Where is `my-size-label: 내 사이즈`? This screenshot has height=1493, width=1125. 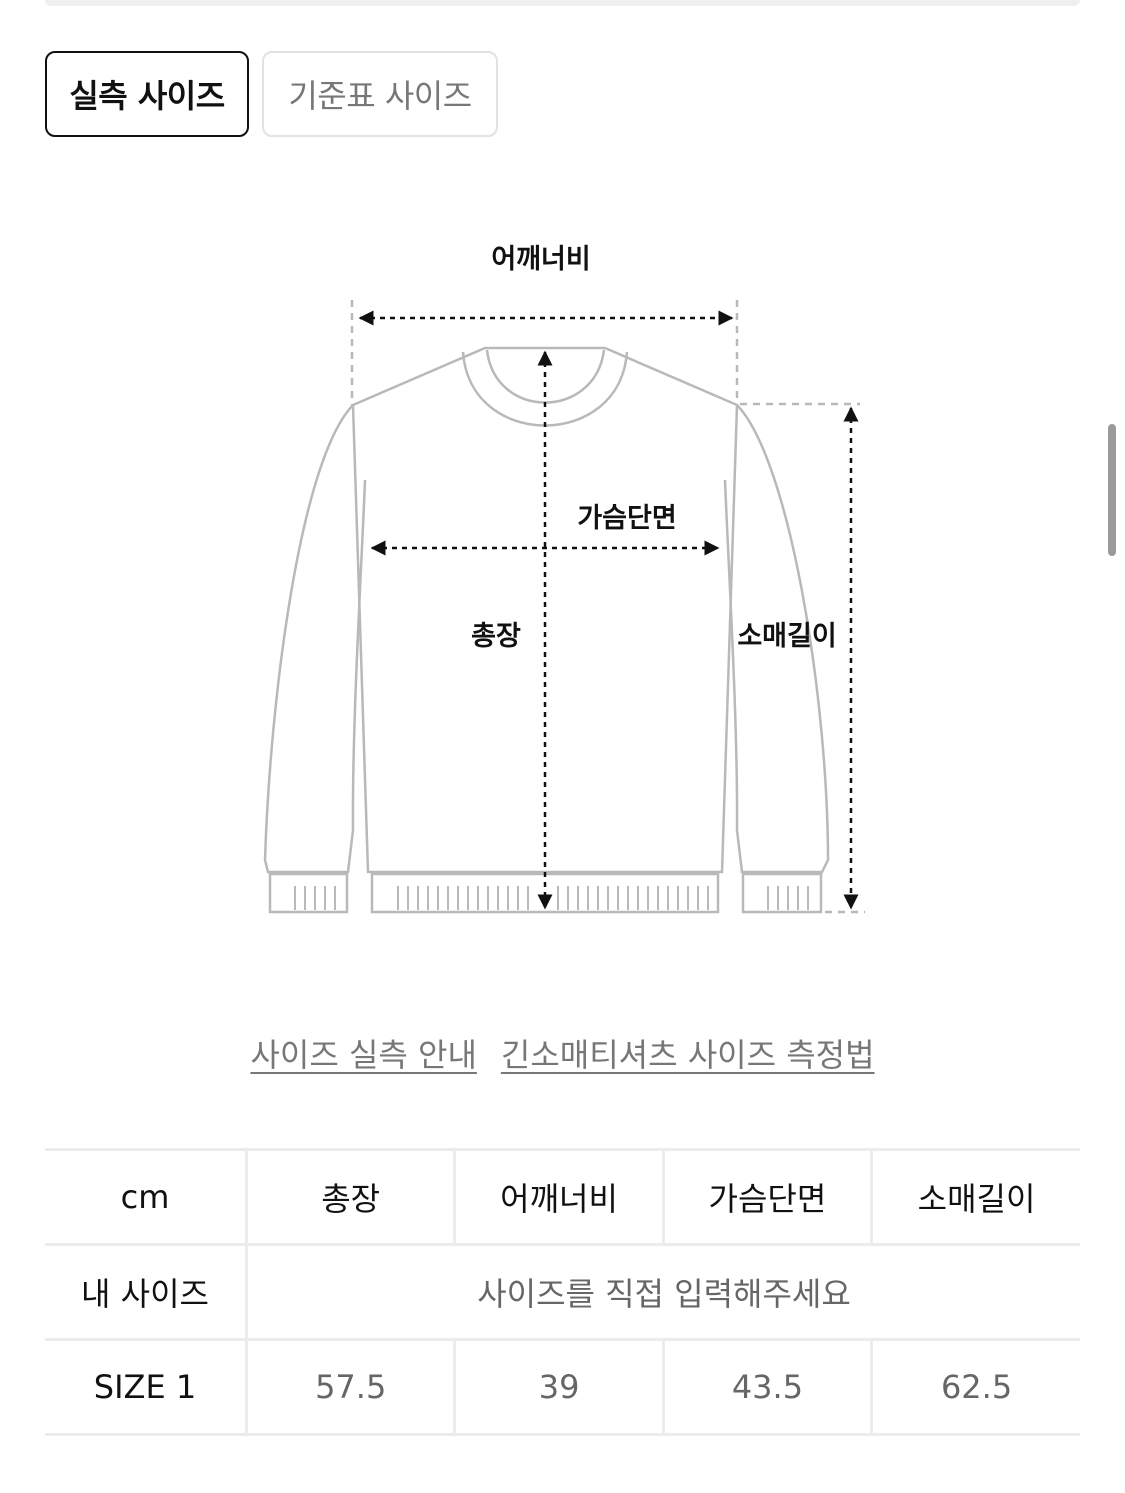 my-size-label: 내 사이즈 is located at coordinates (146, 1292).